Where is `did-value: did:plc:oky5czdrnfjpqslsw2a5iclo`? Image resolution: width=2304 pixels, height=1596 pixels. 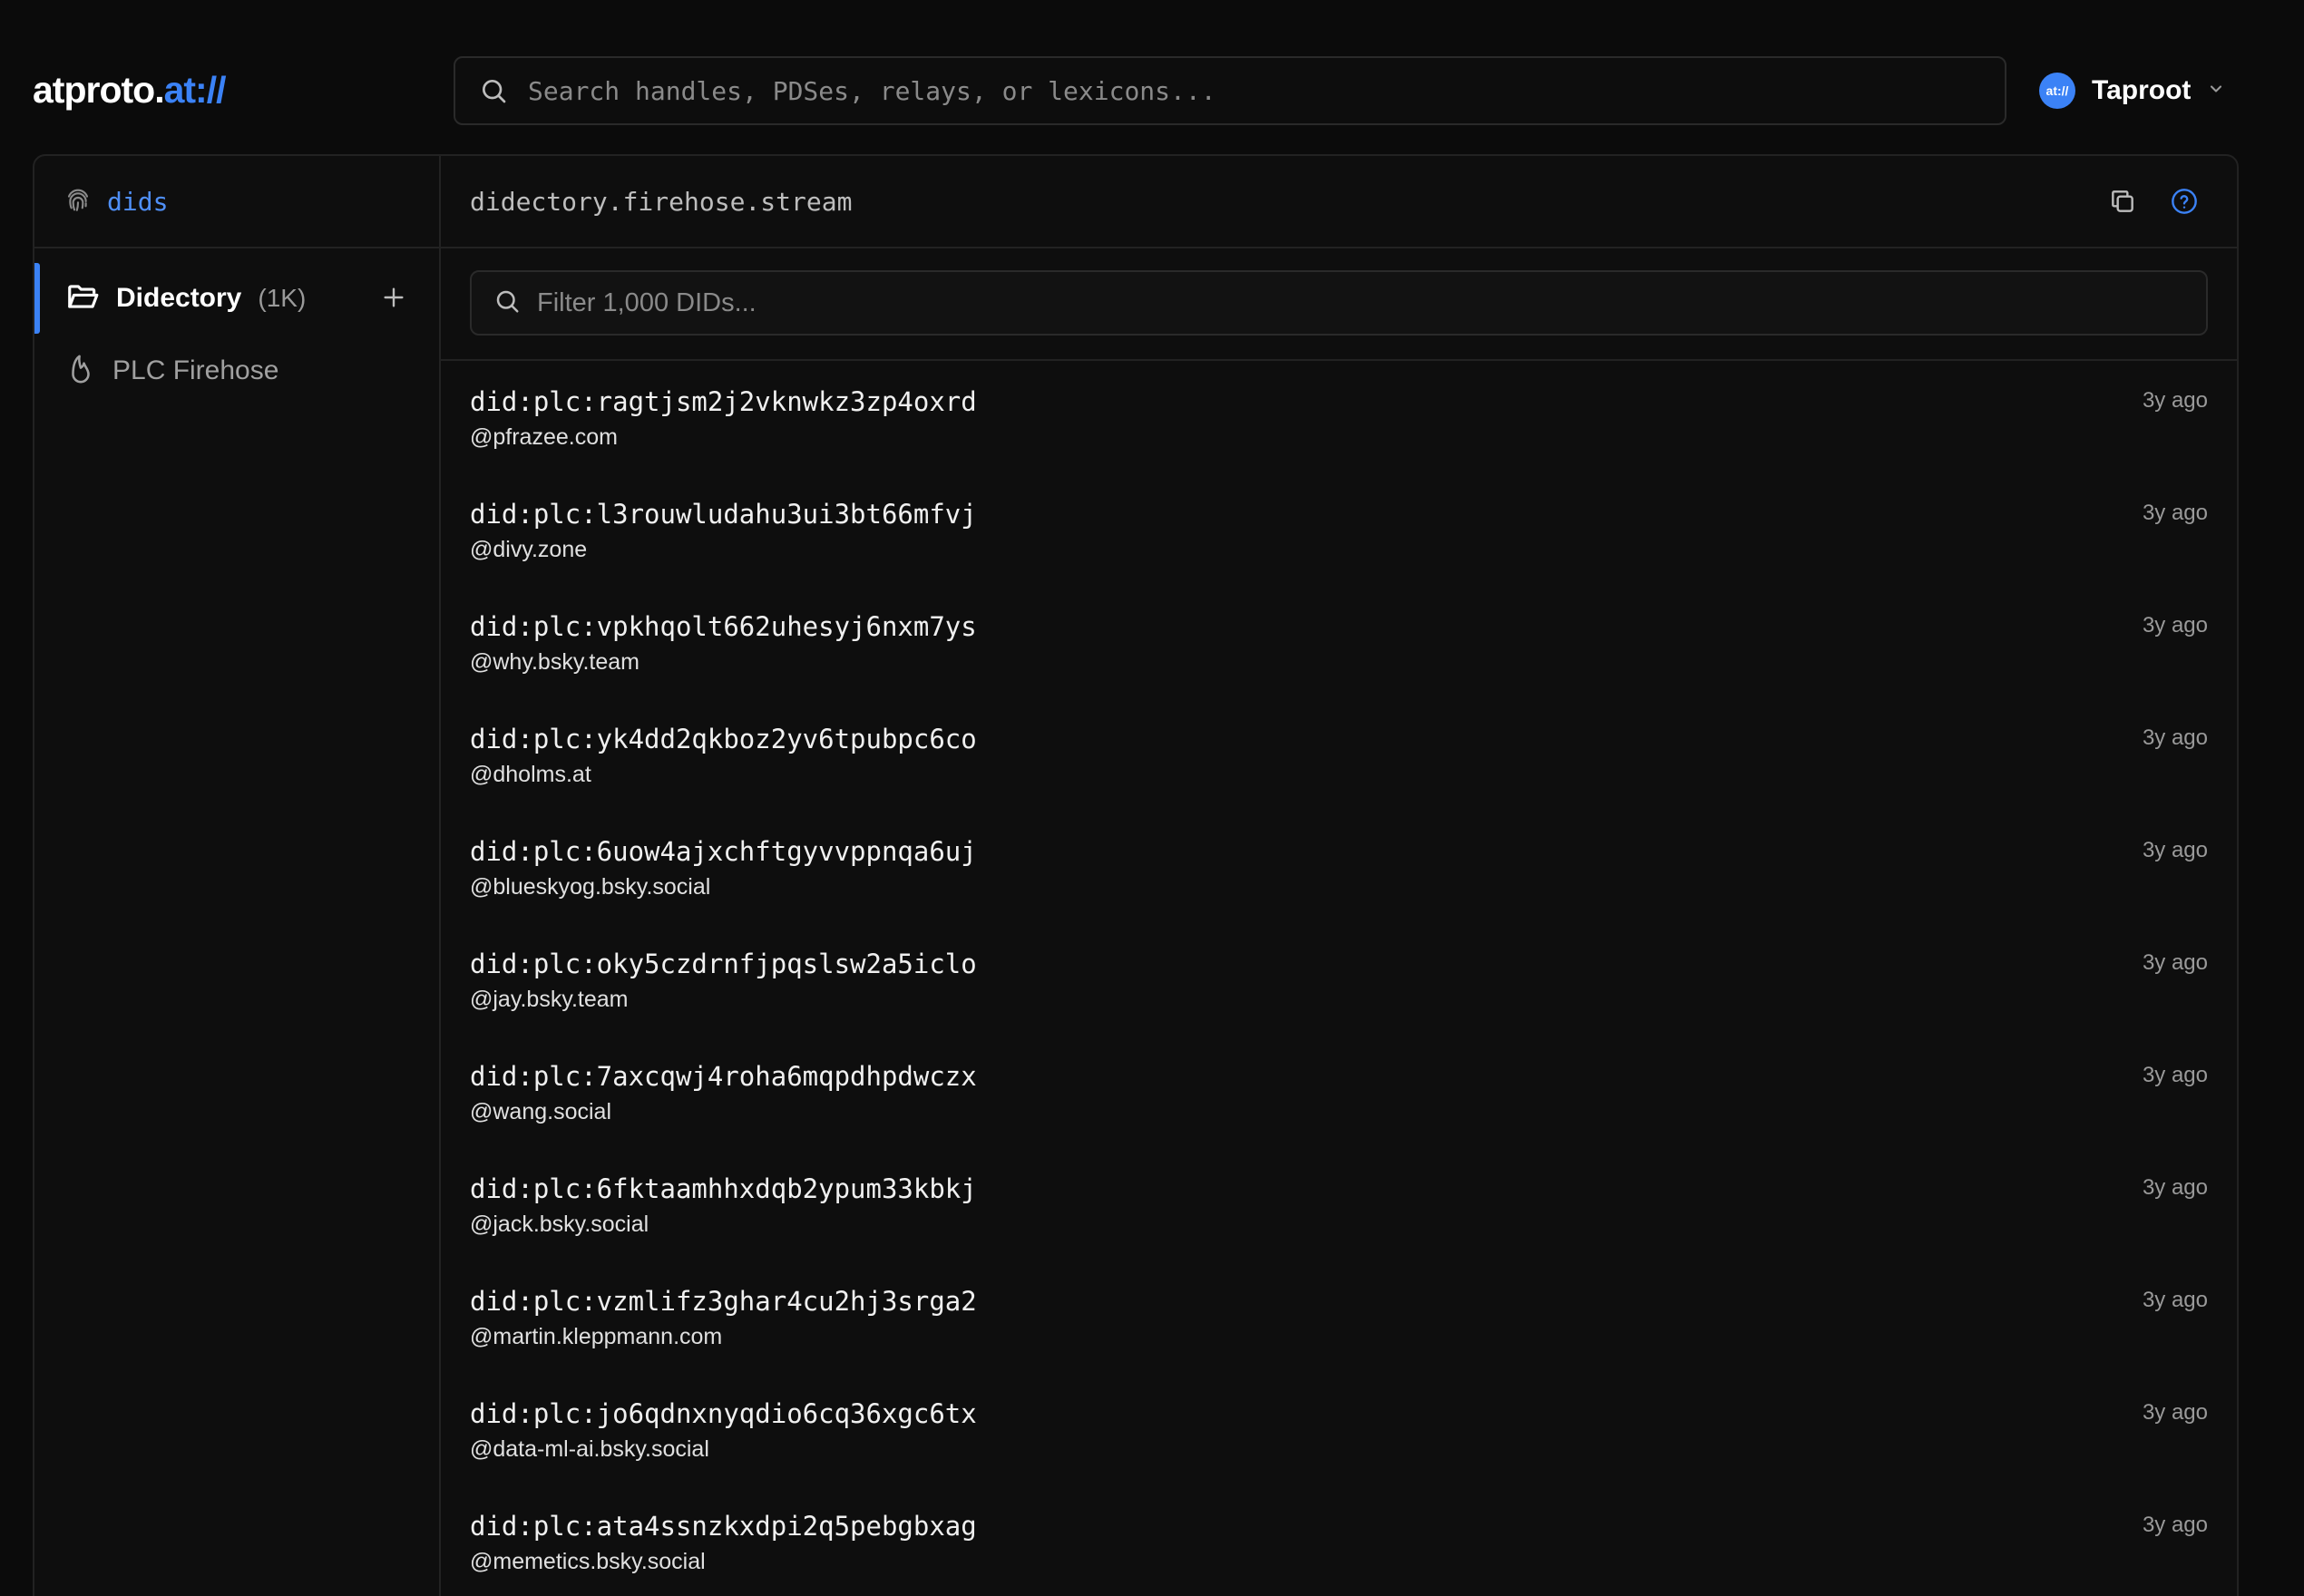
did-value: did:plc:oky5czdrnfjpqslsw2a5iclo is located at coordinates (723, 964).